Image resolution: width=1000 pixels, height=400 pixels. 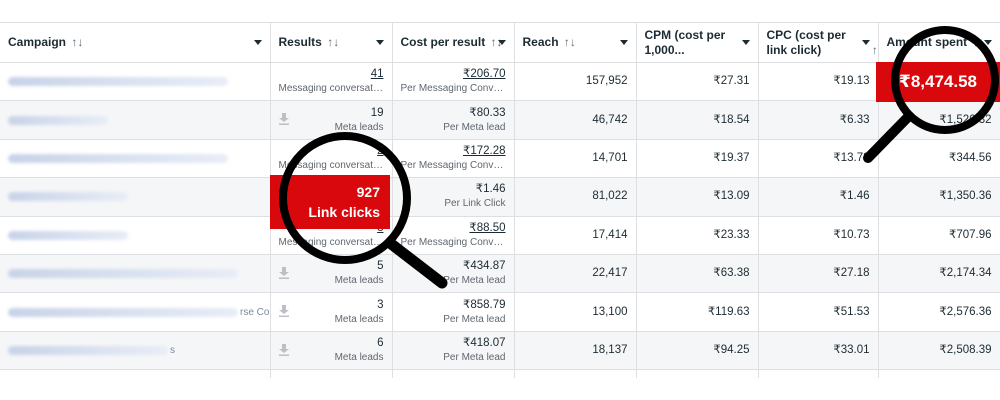 What do you see at coordinates (728, 311) in the screenshot?
I see `cpm-value: ₹119.63` at bounding box center [728, 311].